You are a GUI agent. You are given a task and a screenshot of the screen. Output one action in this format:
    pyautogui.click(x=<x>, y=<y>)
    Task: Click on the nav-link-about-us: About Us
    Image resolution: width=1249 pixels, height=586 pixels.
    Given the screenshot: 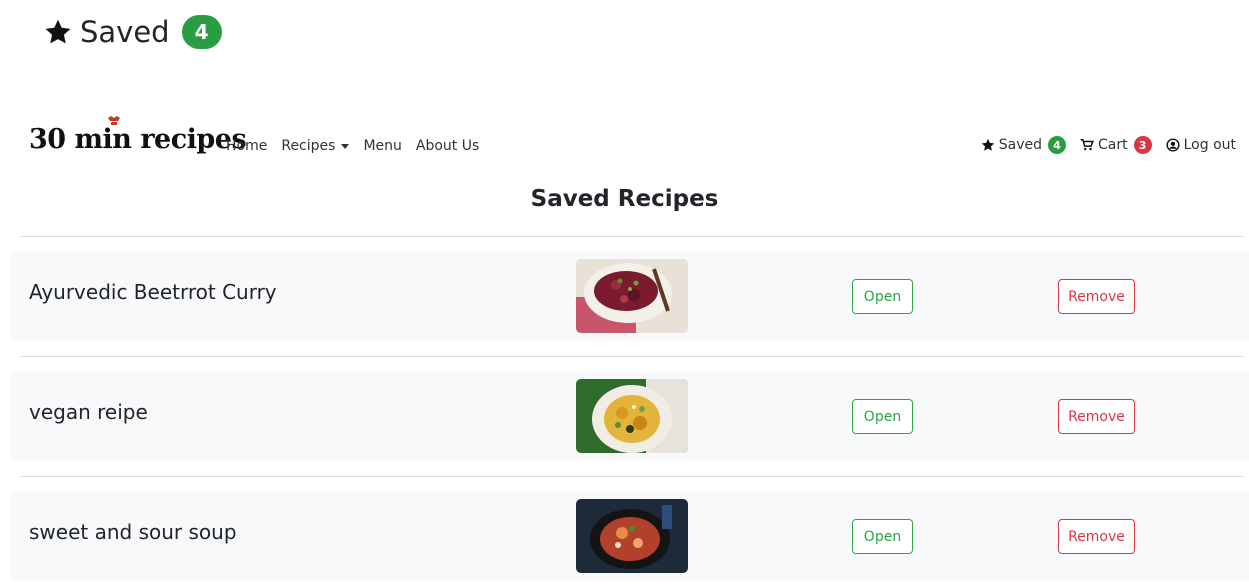 What is the action you would take?
    pyautogui.click(x=447, y=146)
    